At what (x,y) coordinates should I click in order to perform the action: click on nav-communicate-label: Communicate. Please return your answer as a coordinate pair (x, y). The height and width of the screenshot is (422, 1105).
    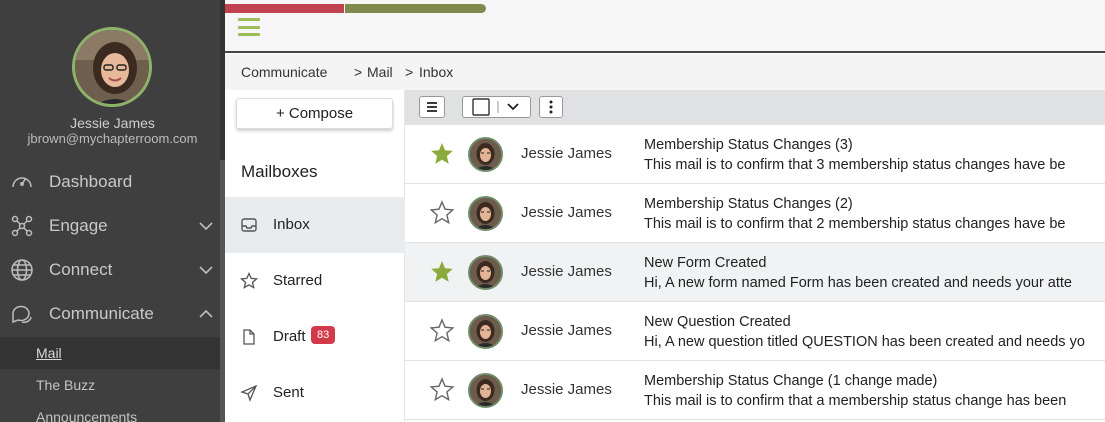
    Looking at the image, I should click on (101, 313).